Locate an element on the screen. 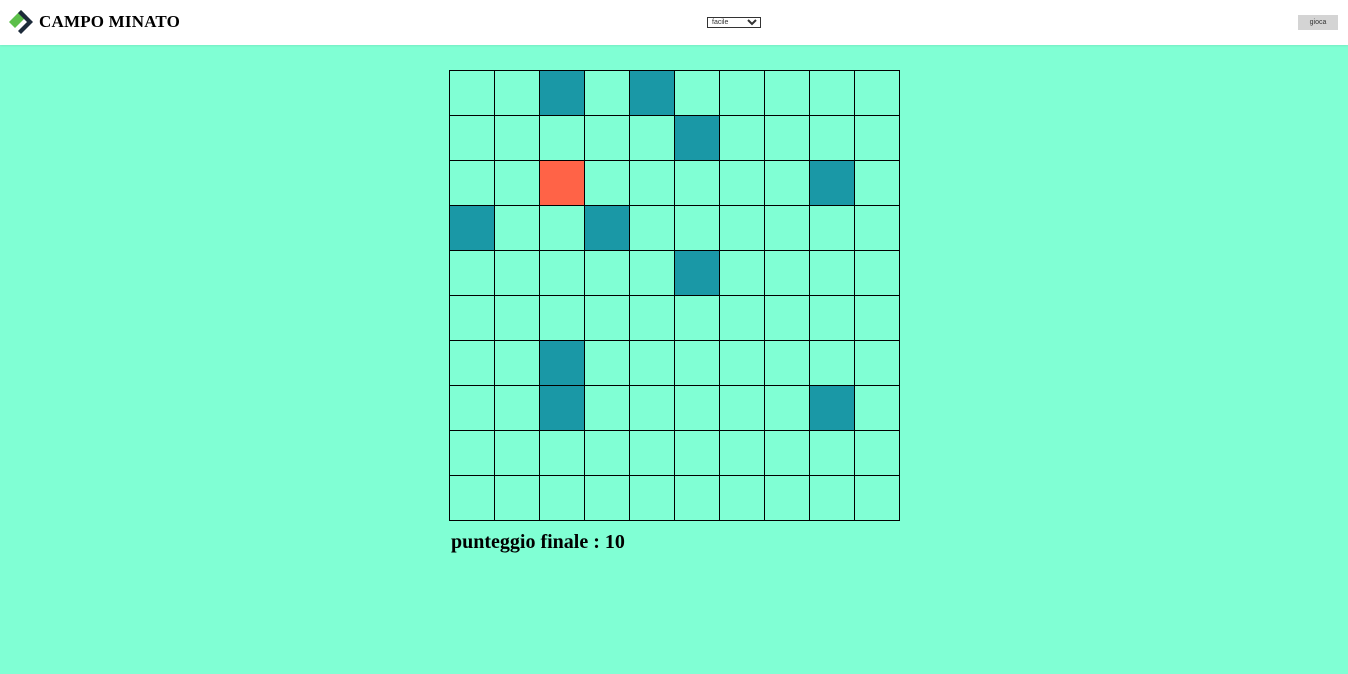 Image resolution: width=1348 pixels, height=674 pixels. play-button: gioca is located at coordinates (1318, 22).